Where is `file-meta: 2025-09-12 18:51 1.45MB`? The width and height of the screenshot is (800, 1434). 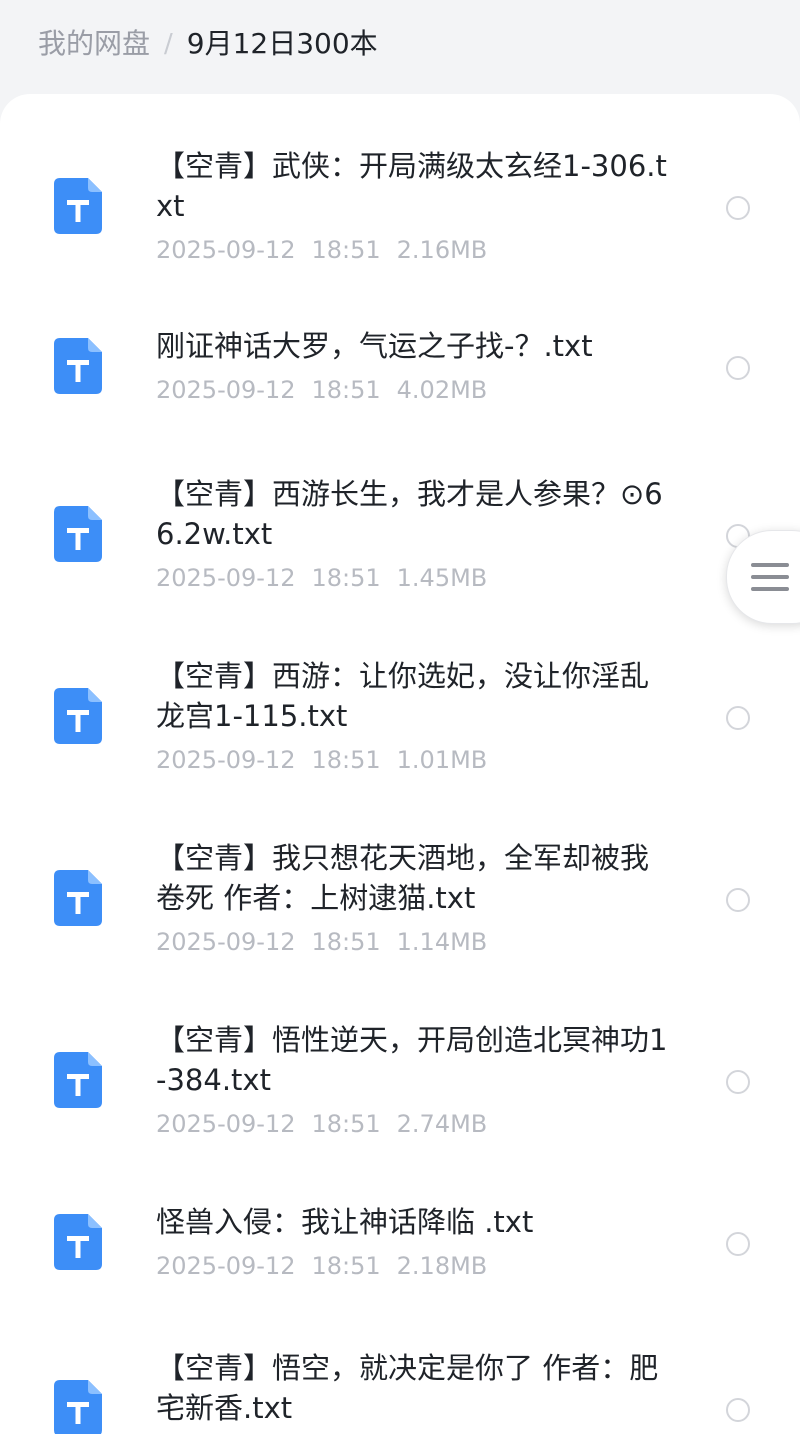
file-meta: 2025-09-12 18:51 1.45MB is located at coordinates (329, 578).